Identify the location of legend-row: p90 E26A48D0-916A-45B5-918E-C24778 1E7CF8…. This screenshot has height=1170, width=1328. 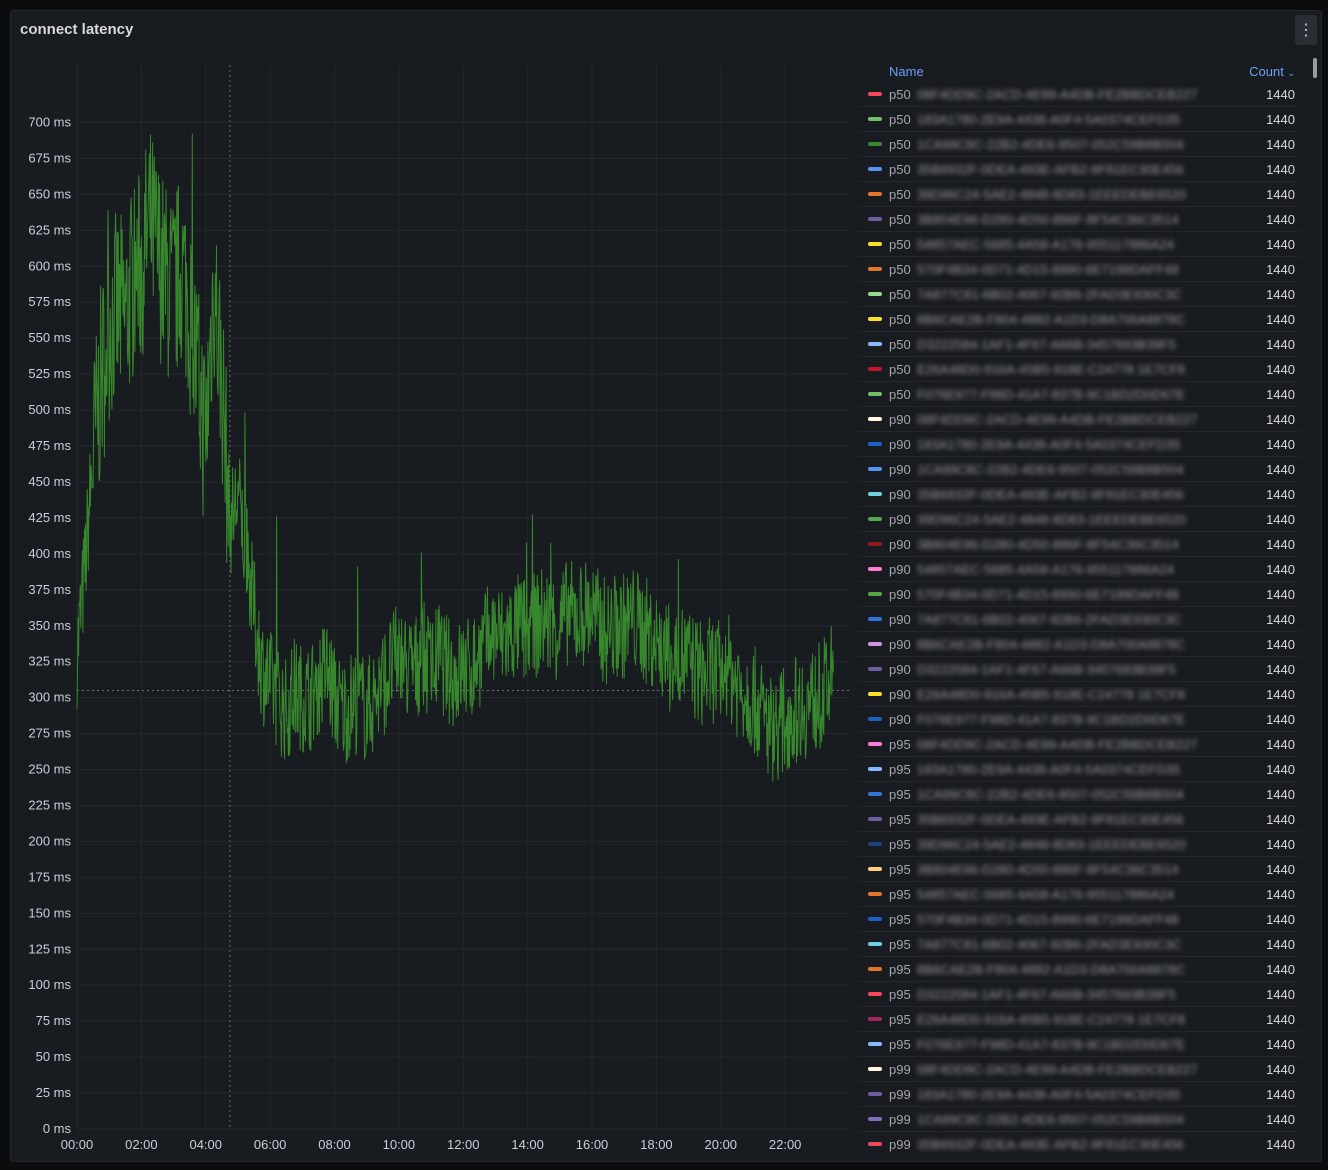
(1079, 694).